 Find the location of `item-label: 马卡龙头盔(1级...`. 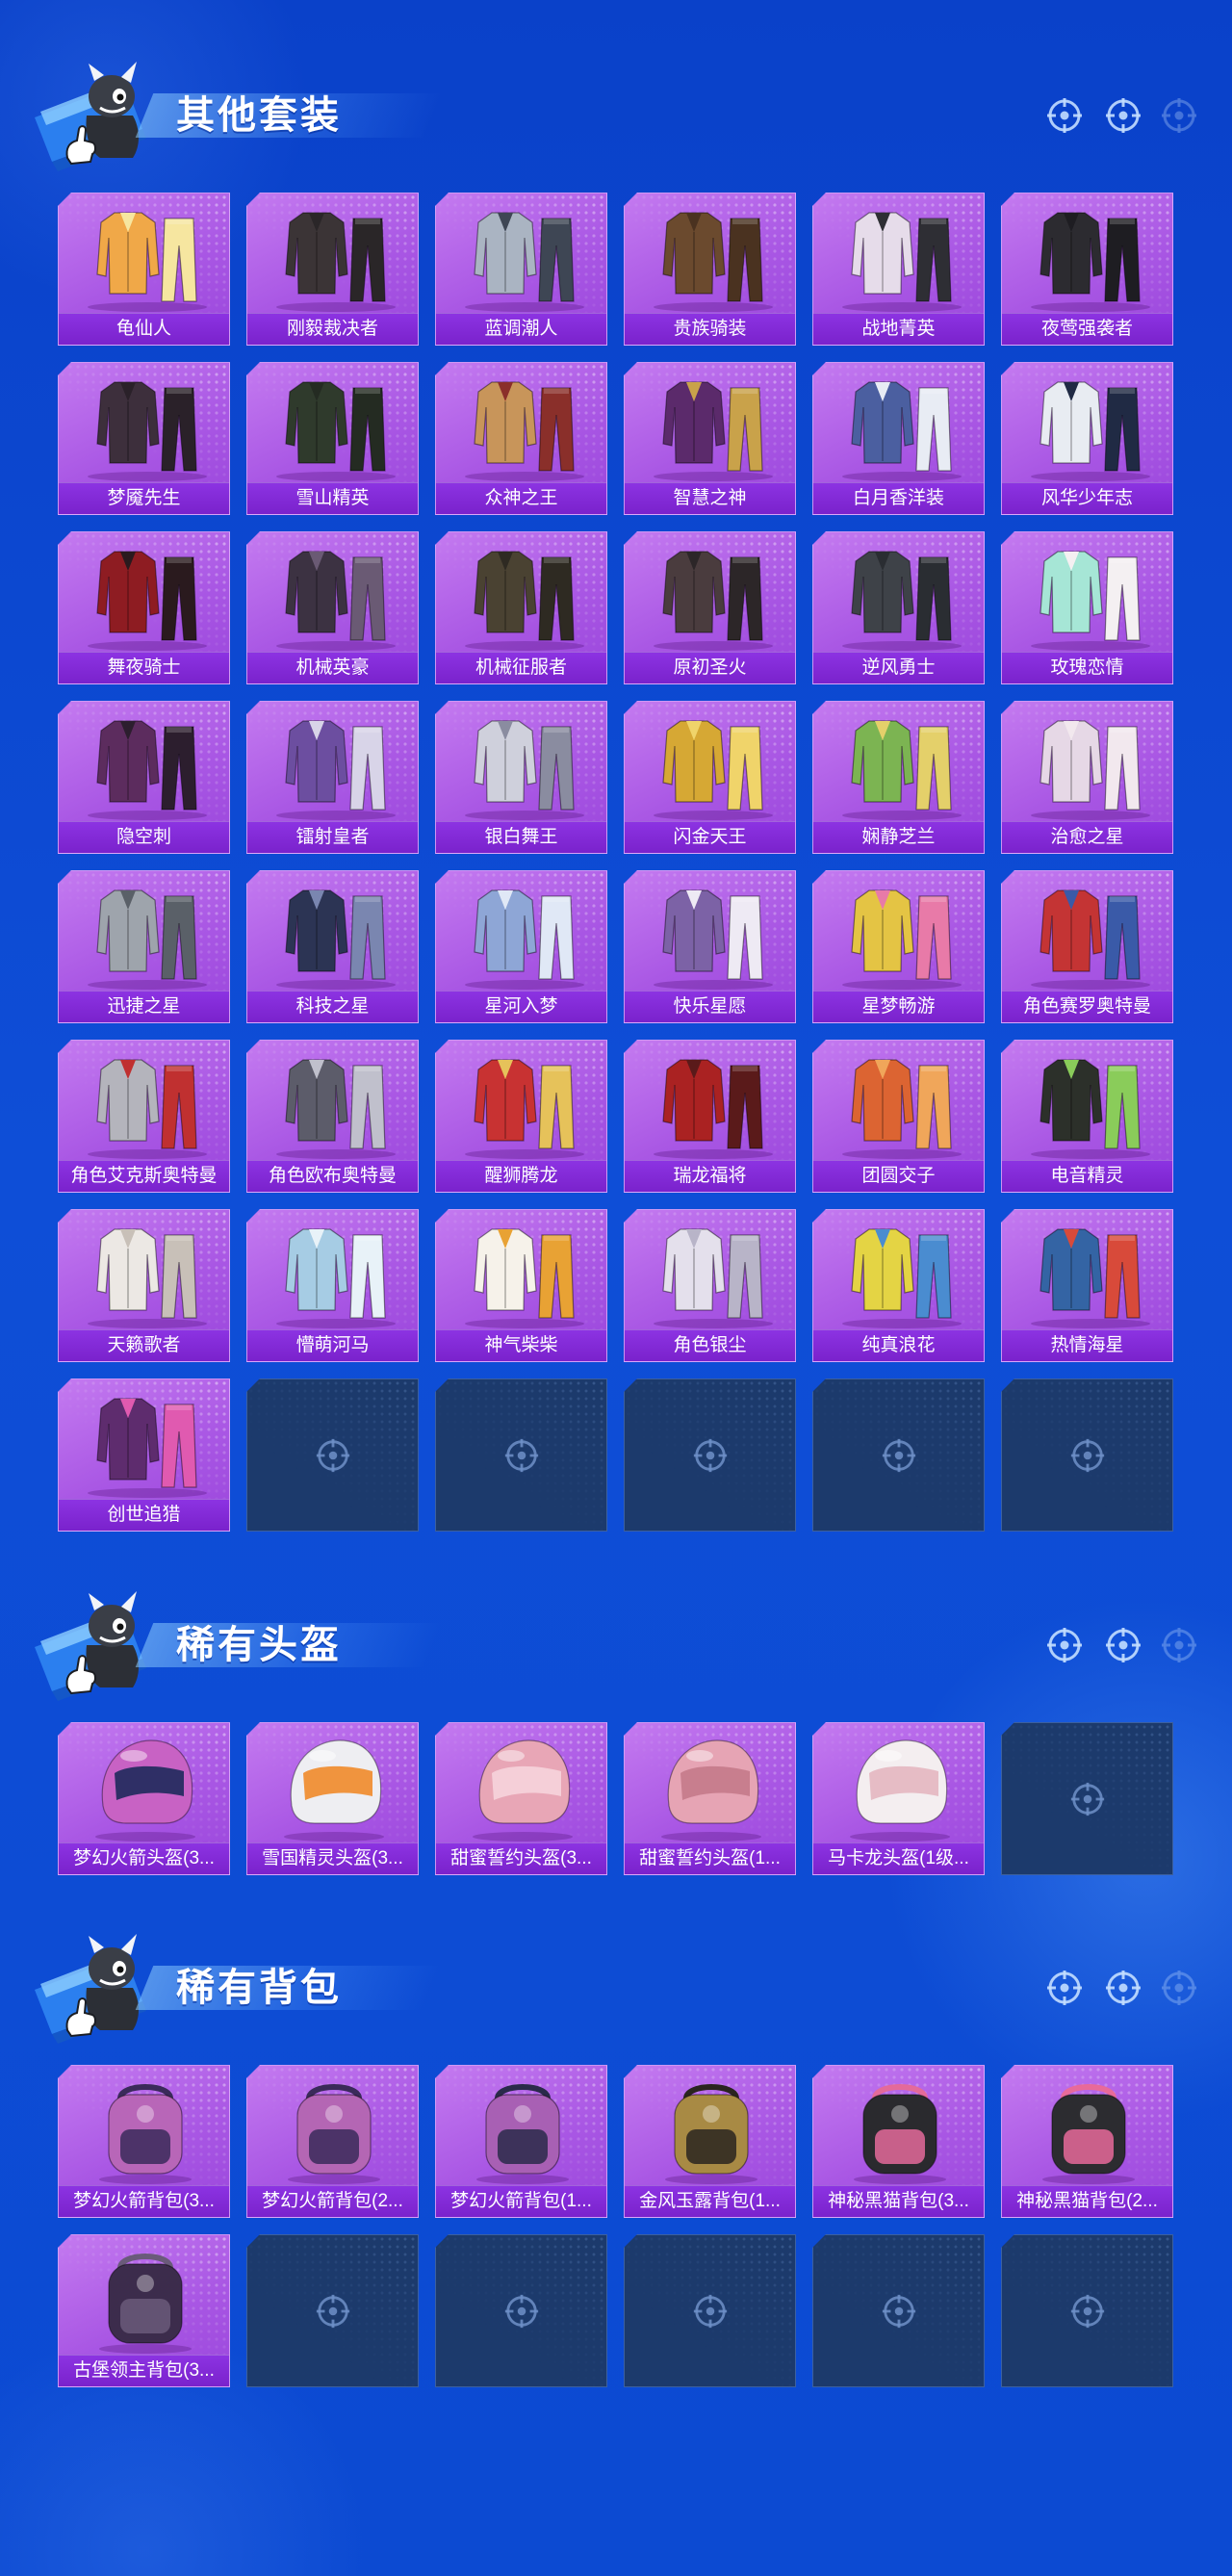

item-label: 马卡龙头盔(1级... is located at coordinates (898, 1858).